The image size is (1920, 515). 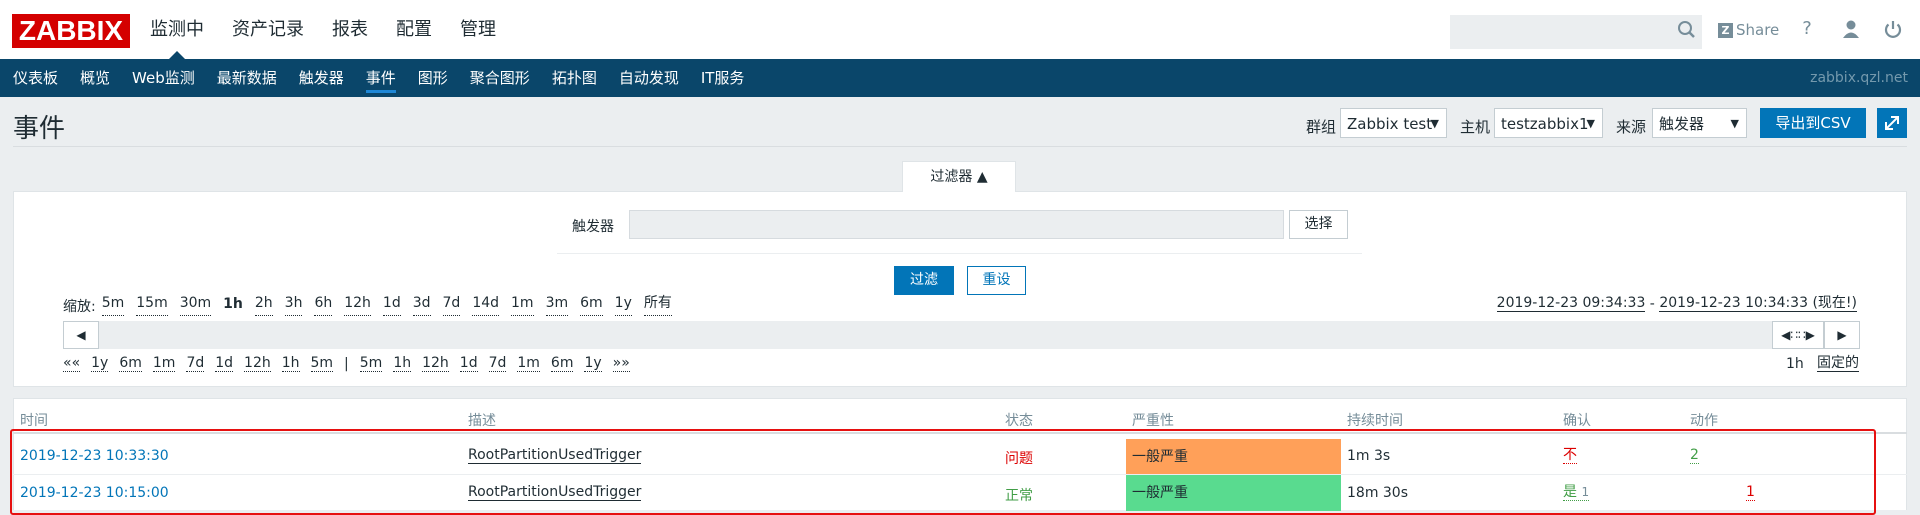 I want to click on page-title: 事件, so click(x=39, y=129).